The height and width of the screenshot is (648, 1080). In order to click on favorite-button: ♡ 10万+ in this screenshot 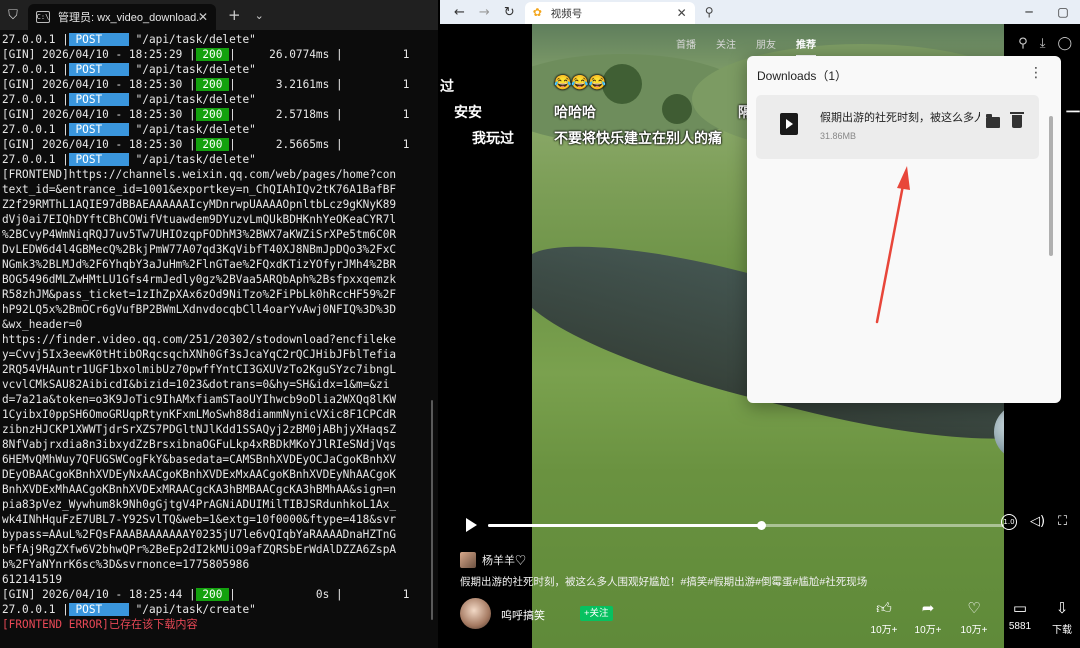, I will do `click(974, 617)`.